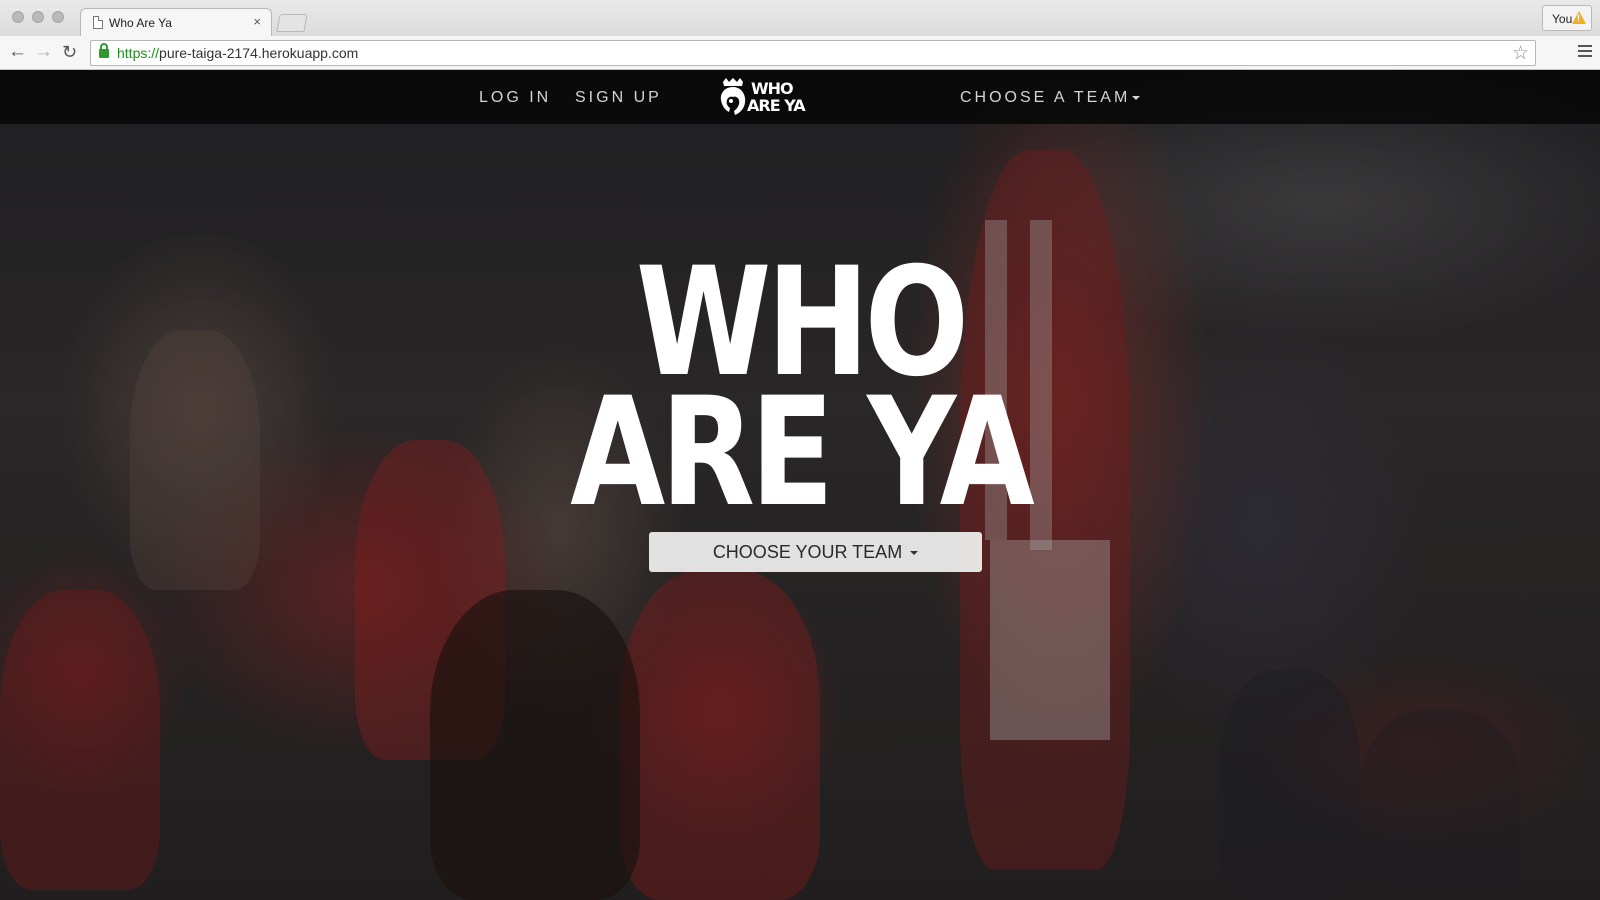 Image resolution: width=1600 pixels, height=900 pixels. What do you see at coordinates (776, 105) in the screenshot?
I see `brand-line-2: ARE YA` at bounding box center [776, 105].